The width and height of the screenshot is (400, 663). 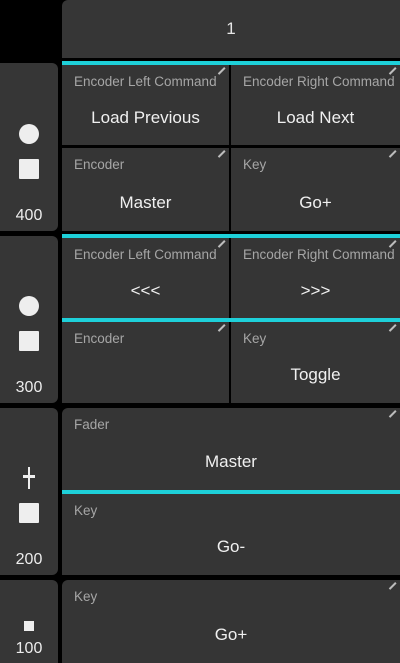 I want to click on key-cell: Key Go-, so click(x=231, y=534).